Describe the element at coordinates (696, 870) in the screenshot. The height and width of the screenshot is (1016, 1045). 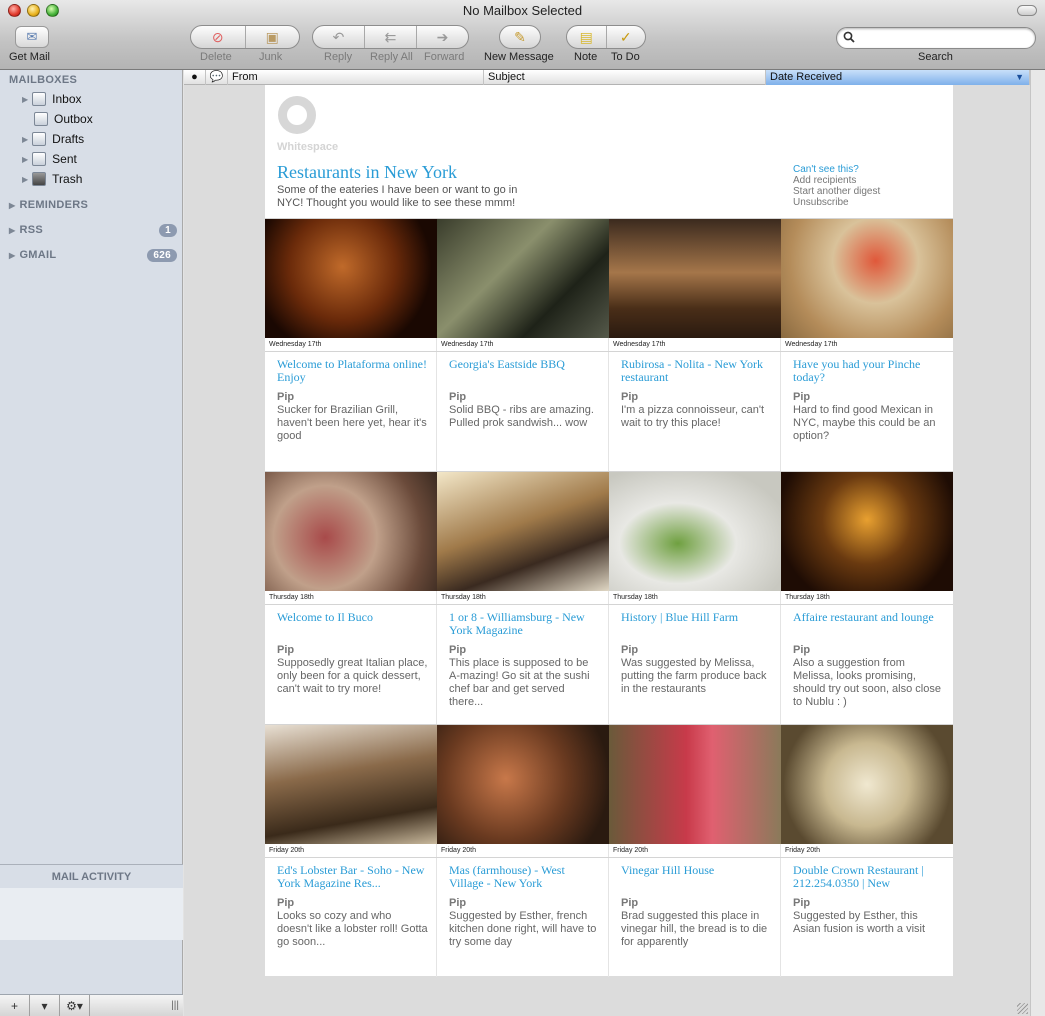
I see `card-title-link: Vinegar Hill House` at that location.